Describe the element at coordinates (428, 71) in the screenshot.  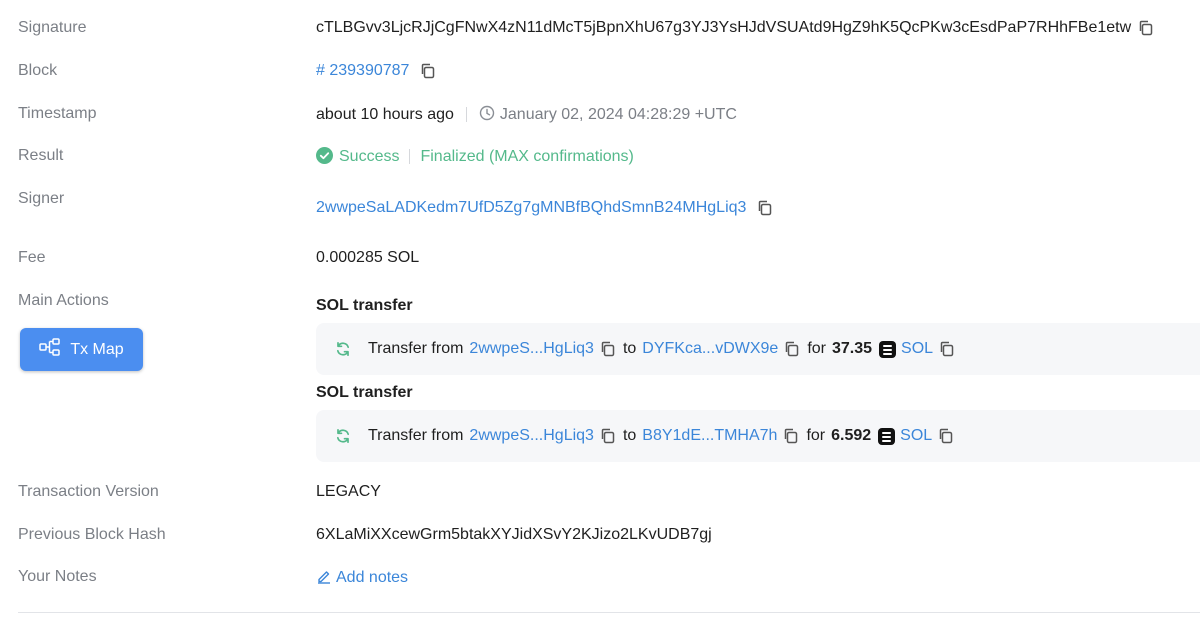
I see `copy-block-icon` at that location.